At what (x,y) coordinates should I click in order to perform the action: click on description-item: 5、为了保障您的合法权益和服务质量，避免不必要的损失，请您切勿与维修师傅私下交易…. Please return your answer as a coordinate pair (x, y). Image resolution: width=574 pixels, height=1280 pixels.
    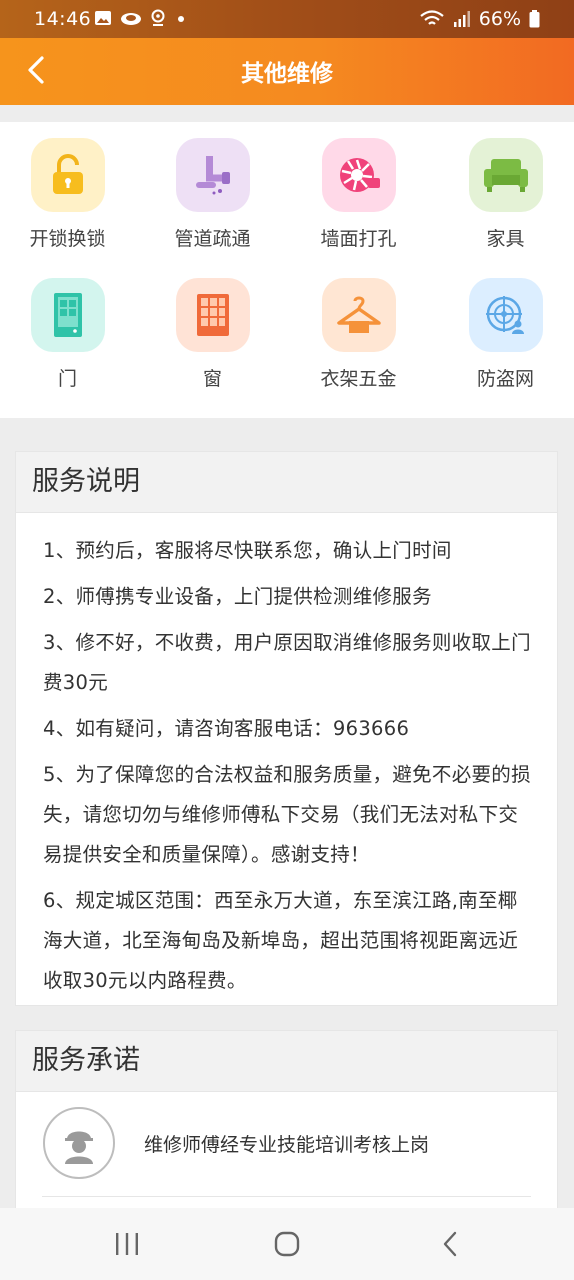
    Looking at the image, I should click on (287, 814).